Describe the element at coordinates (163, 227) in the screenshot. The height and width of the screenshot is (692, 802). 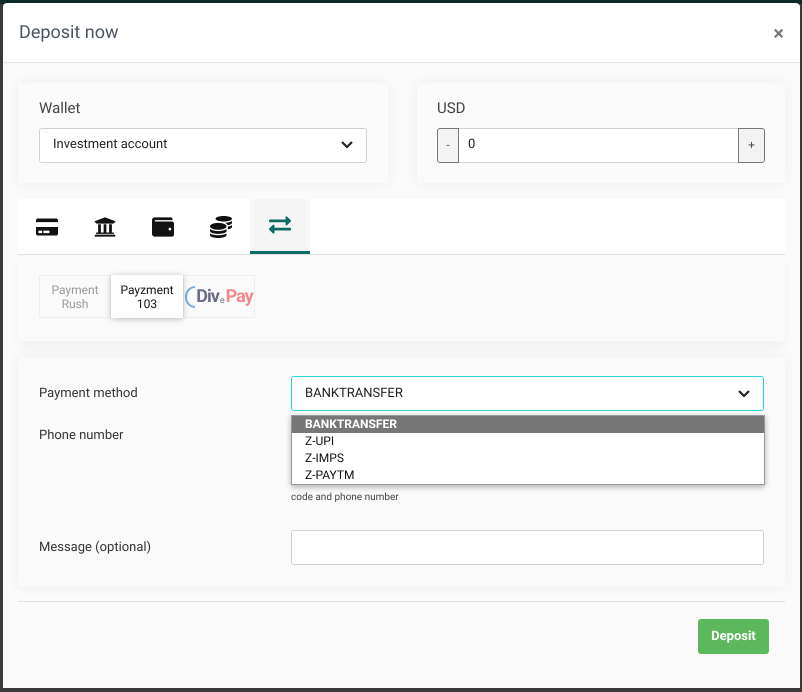
I see `wallet-icon` at that location.